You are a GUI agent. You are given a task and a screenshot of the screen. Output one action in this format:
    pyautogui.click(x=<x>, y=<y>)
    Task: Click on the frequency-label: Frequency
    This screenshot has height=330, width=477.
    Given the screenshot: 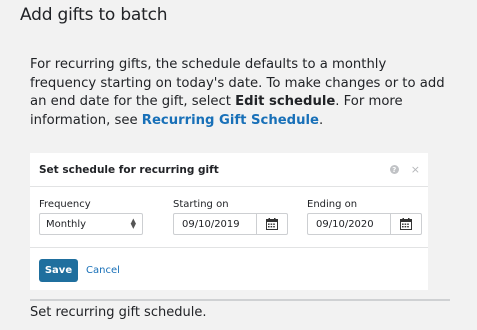 What is the action you would take?
    pyautogui.click(x=65, y=204)
    